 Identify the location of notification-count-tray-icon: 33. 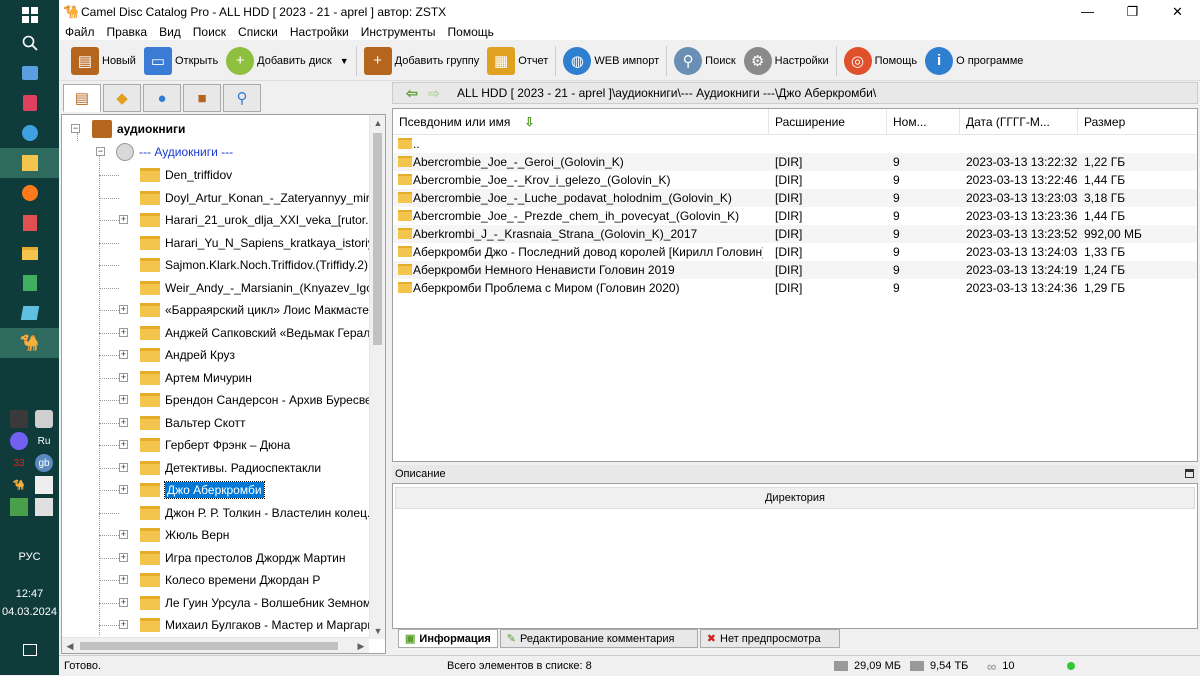
(19, 463).